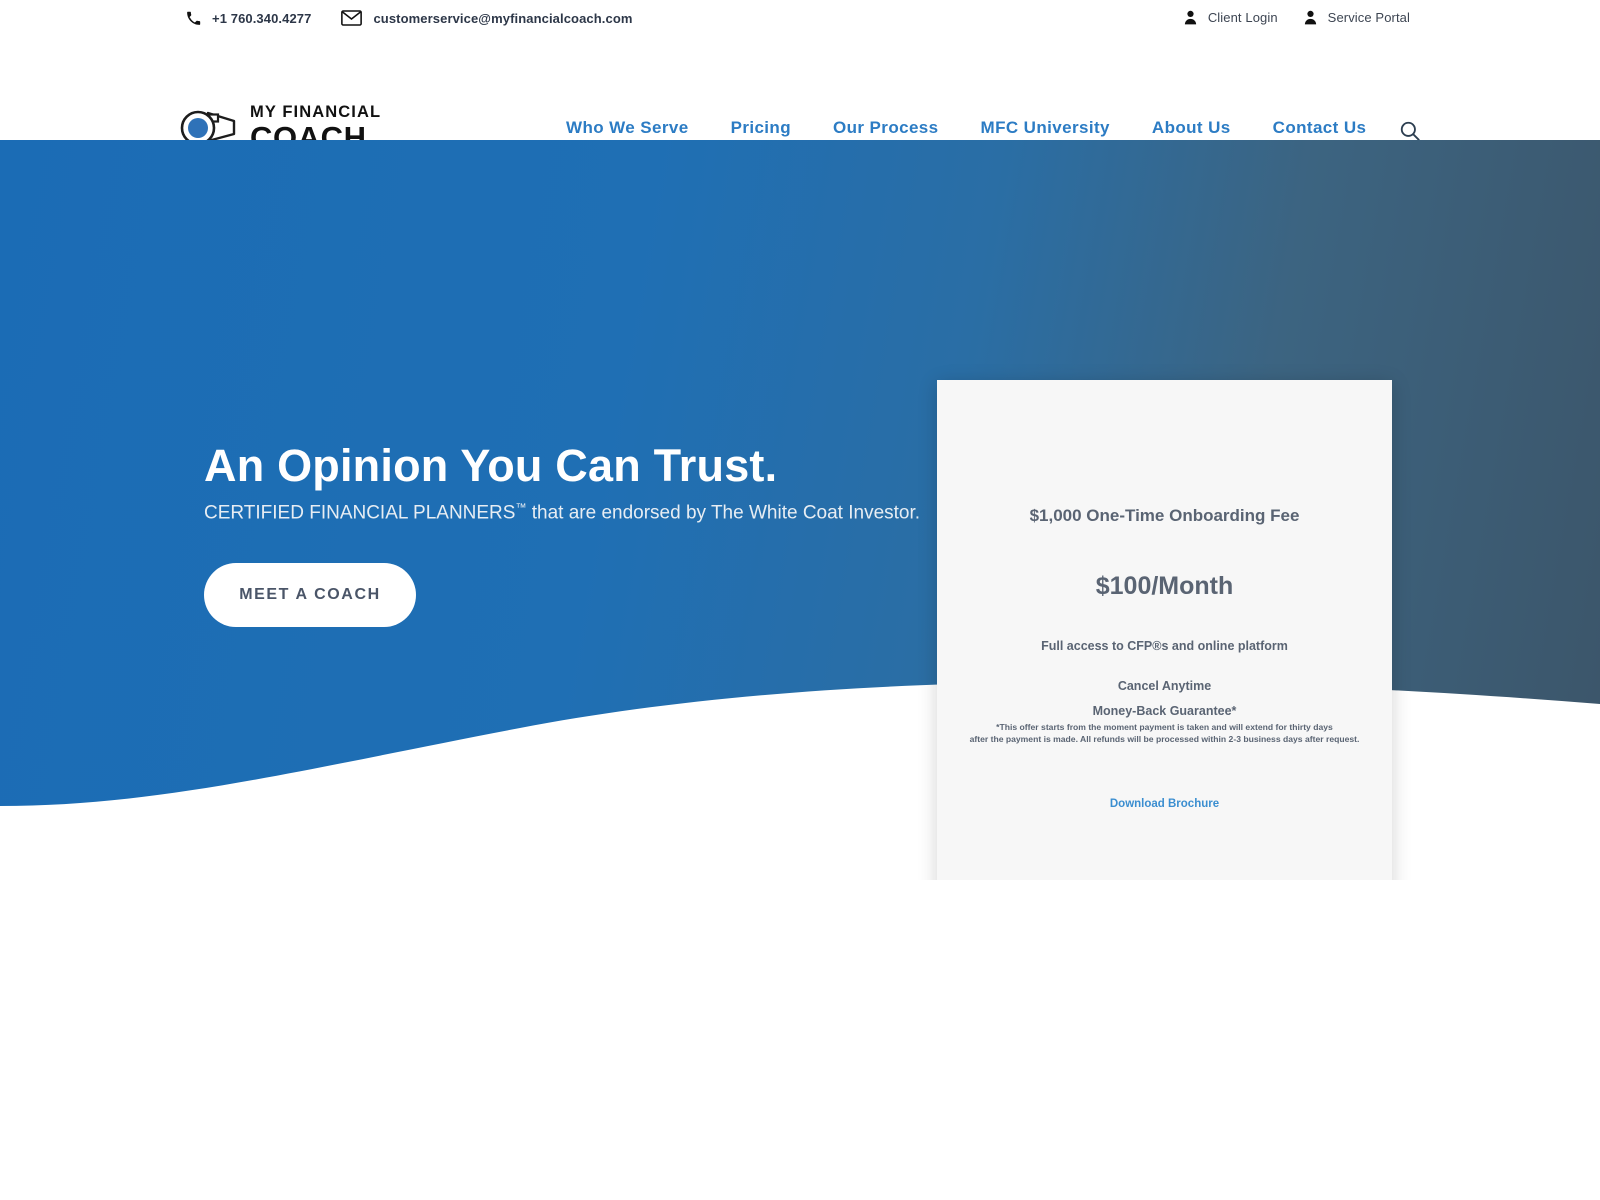 The height and width of the screenshot is (1200, 1600). Describe the element at coordinates (627, 128) in the screenshot. I see `nav-item-who-we-serve: Who We Serve` at that location.